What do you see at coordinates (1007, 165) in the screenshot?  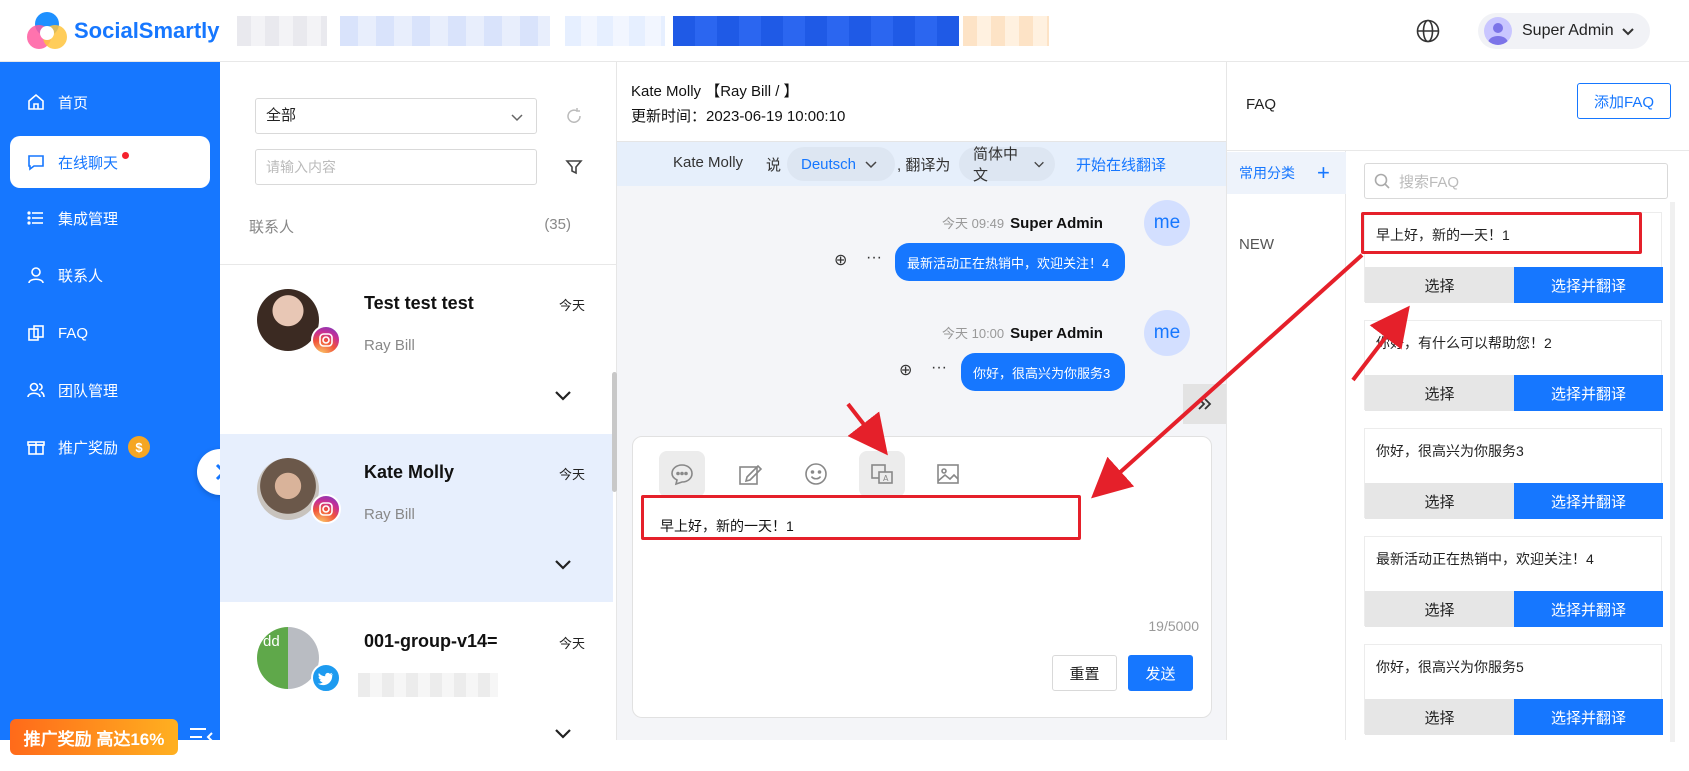 I see `target-language-select: 简体中文` at bounding box center [1007, 165].